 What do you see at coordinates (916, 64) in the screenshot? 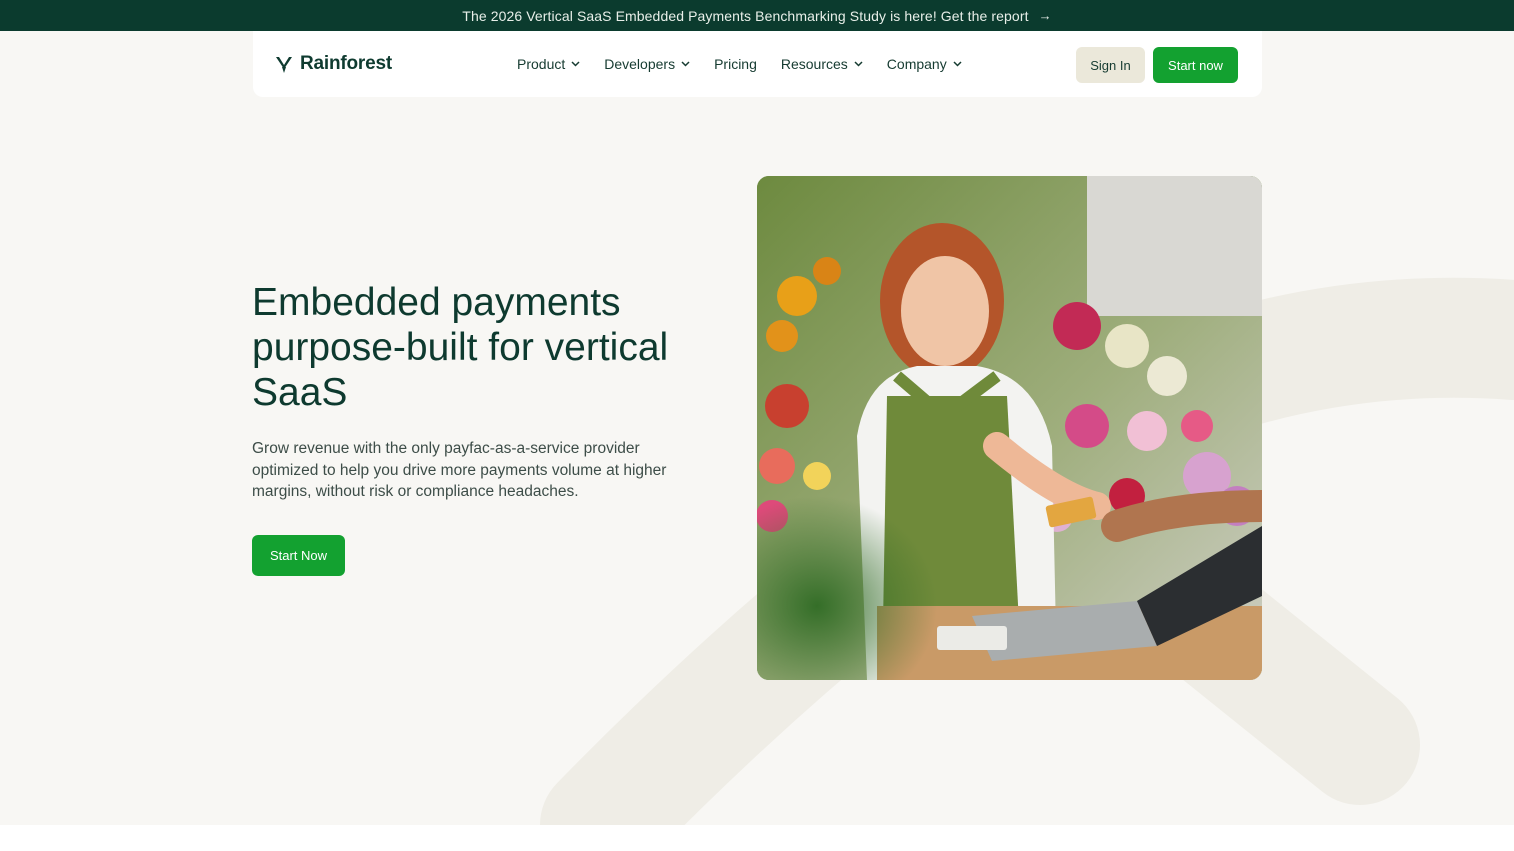
I see `nav-item-label: Company` at bounding box center [916, 64].